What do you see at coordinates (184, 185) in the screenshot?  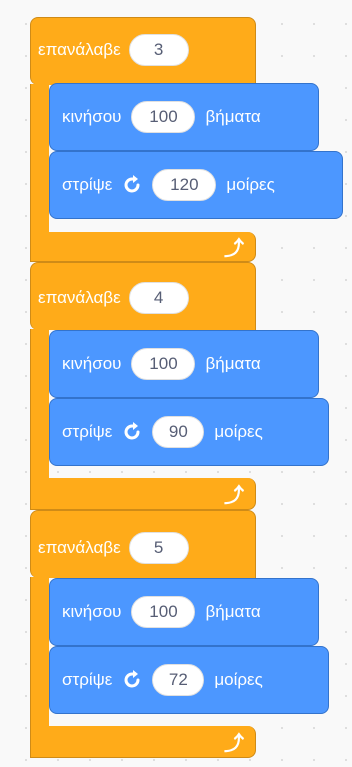 I see `turn-degrees-input: 120` at bounding box center [184, 185].